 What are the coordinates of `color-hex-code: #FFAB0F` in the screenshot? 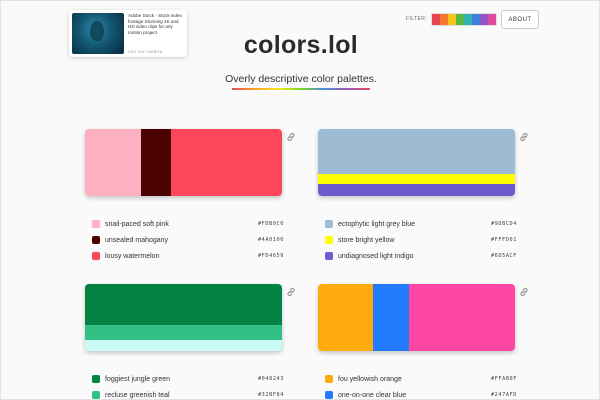 It's located at (504, 379).